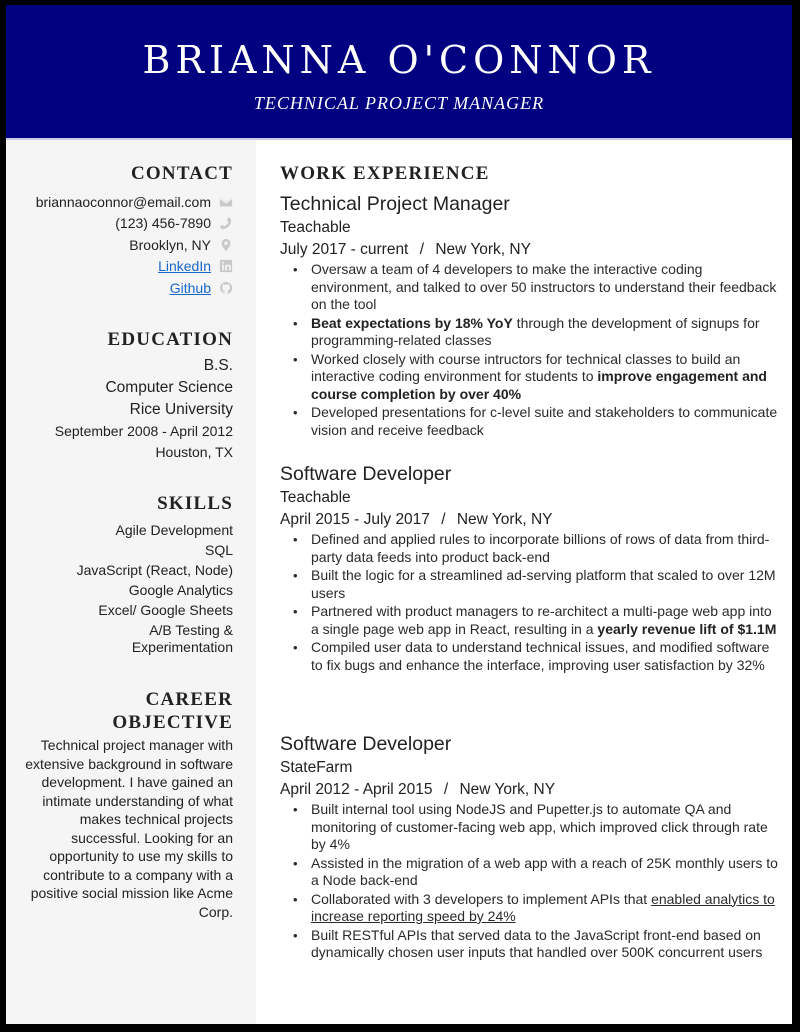 The image size is (800, 1032). I want to click on location-text: Brooklyn, NY, so click(170, 244).